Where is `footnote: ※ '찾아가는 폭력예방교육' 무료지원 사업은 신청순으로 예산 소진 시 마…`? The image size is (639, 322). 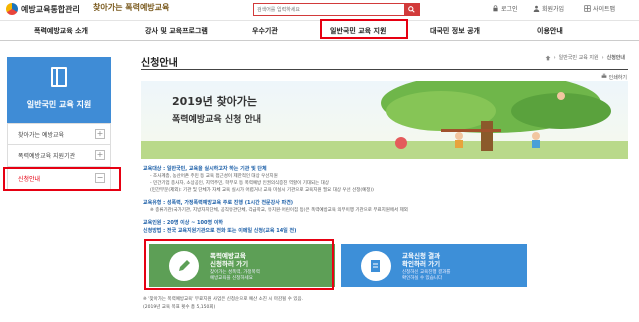
footnote: ※ '찾아가는 폭력예방교육' 무료지원 사업은 신청순으로 예산 소진 시 마… is located at coordinates (223, 299).